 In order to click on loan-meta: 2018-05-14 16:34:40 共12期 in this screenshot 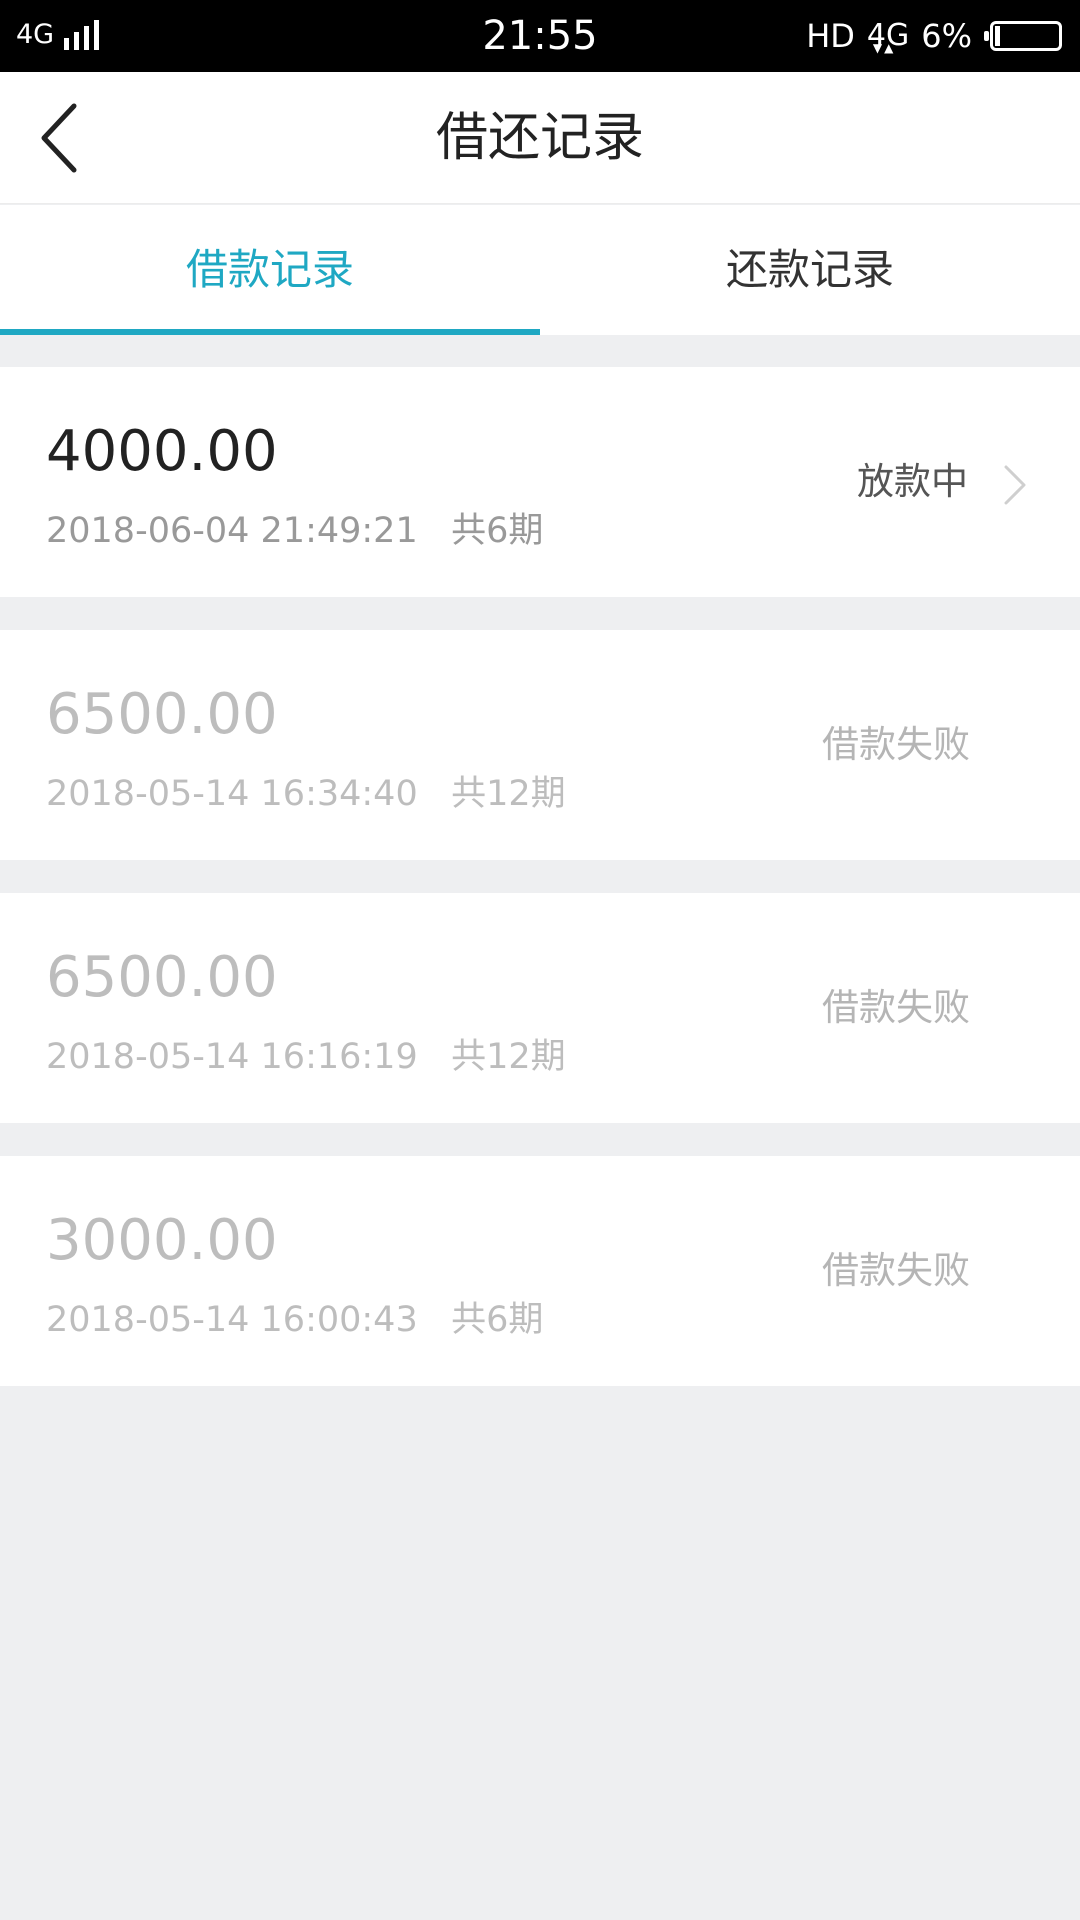, I will do `click(306, 794)`.